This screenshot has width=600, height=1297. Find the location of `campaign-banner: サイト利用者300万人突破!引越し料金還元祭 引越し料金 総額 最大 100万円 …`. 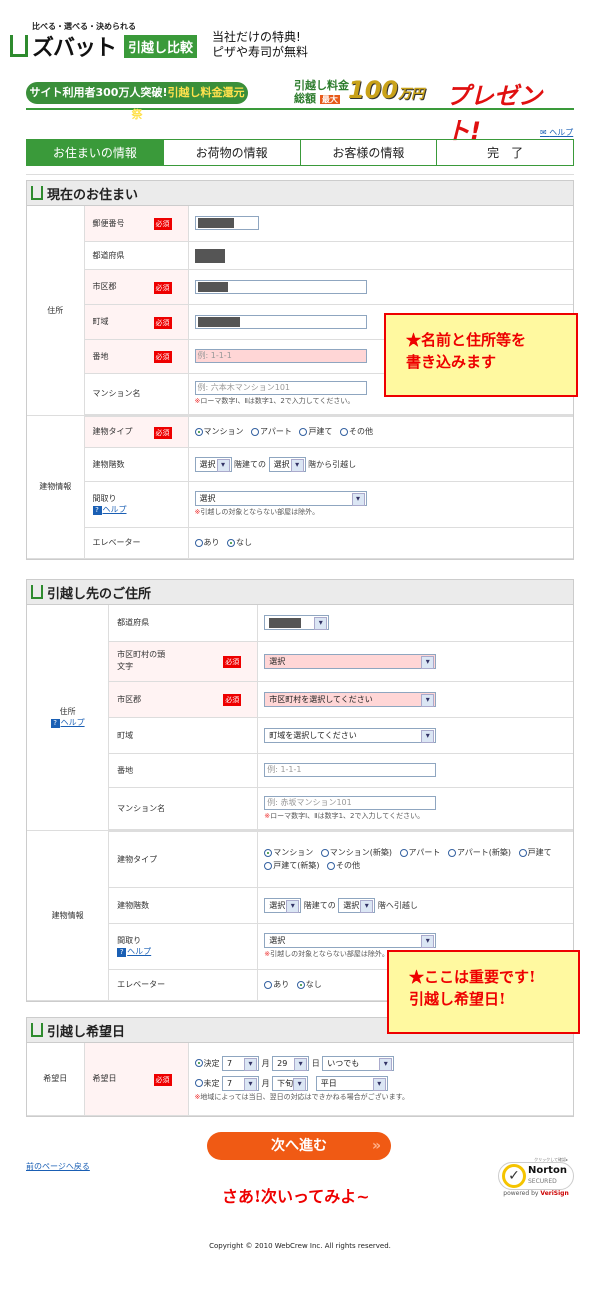

campaign-banner: サイト利用者300万人突破!引越し料金還元祭 引越し料金 総額 最大 100万円 … is located at coordinates (300, 110).